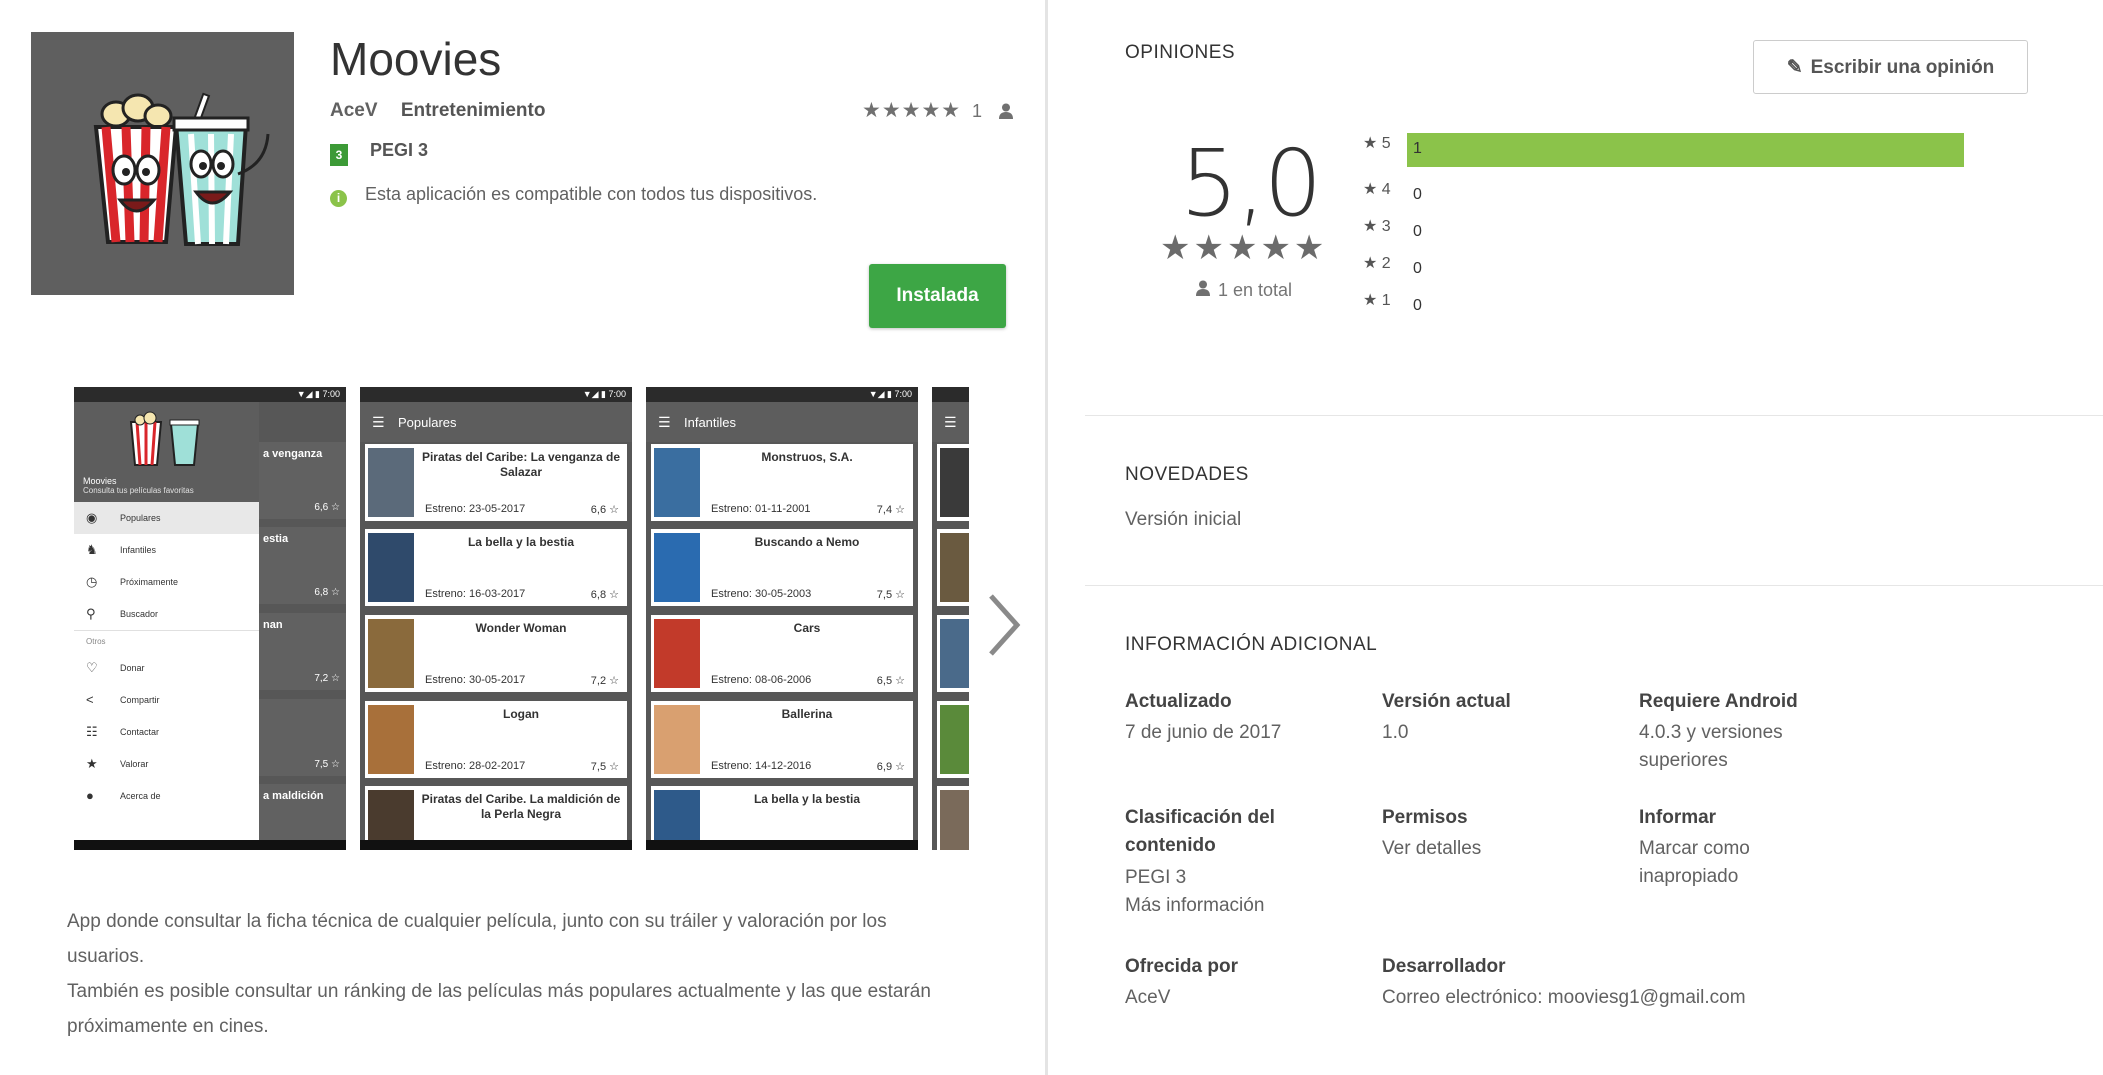 The width and height of the screenshot is (2103, 1075). I want to click on rating-summary: ★★★★★ 1, so click(937, 110).